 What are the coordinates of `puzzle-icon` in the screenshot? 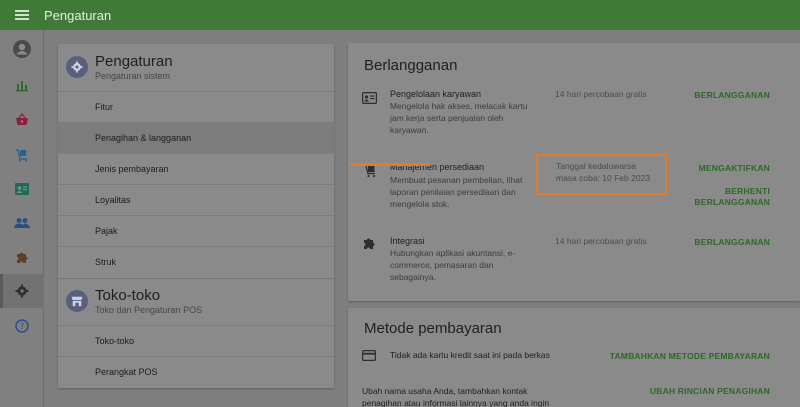 It's located at (370, 244).